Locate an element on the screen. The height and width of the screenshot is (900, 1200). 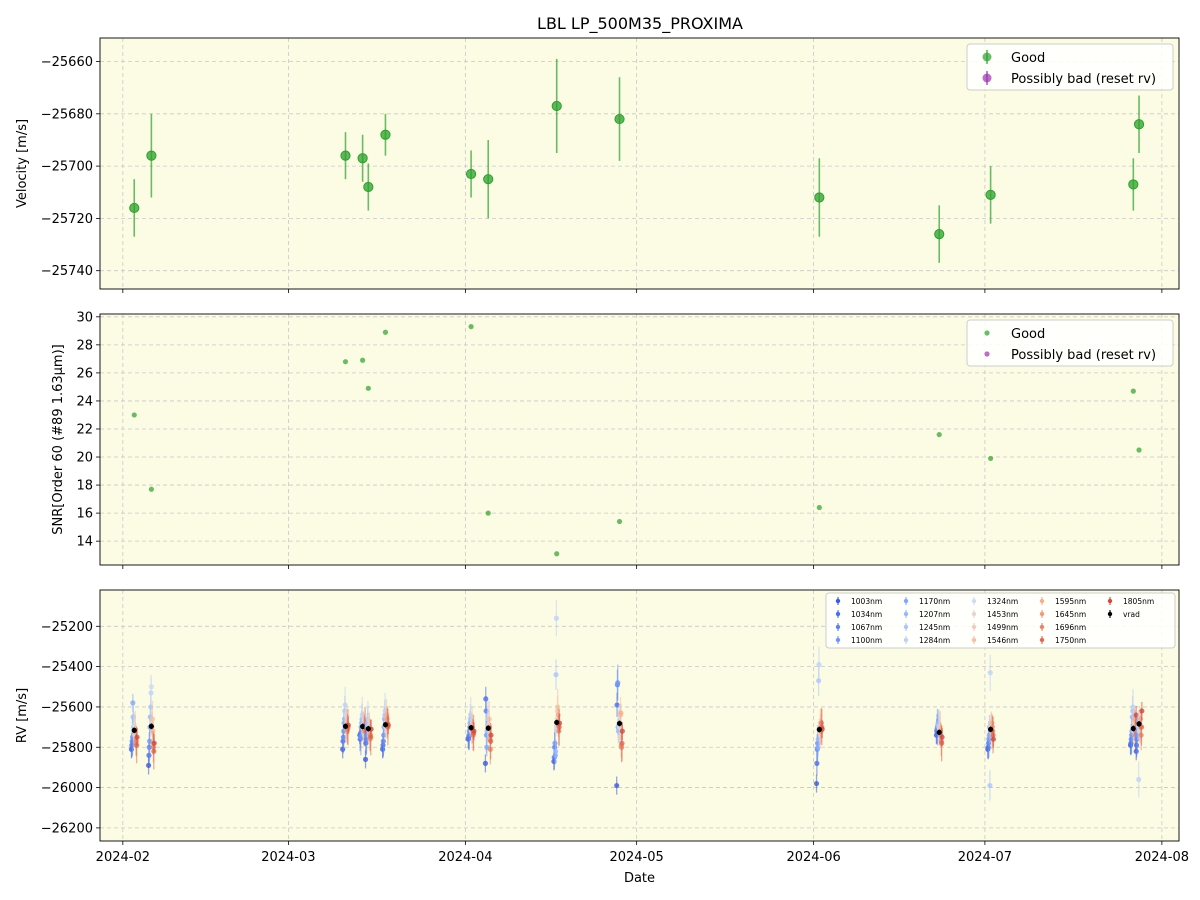
y-tick-label: 18 is located at coordinates (84, 486).